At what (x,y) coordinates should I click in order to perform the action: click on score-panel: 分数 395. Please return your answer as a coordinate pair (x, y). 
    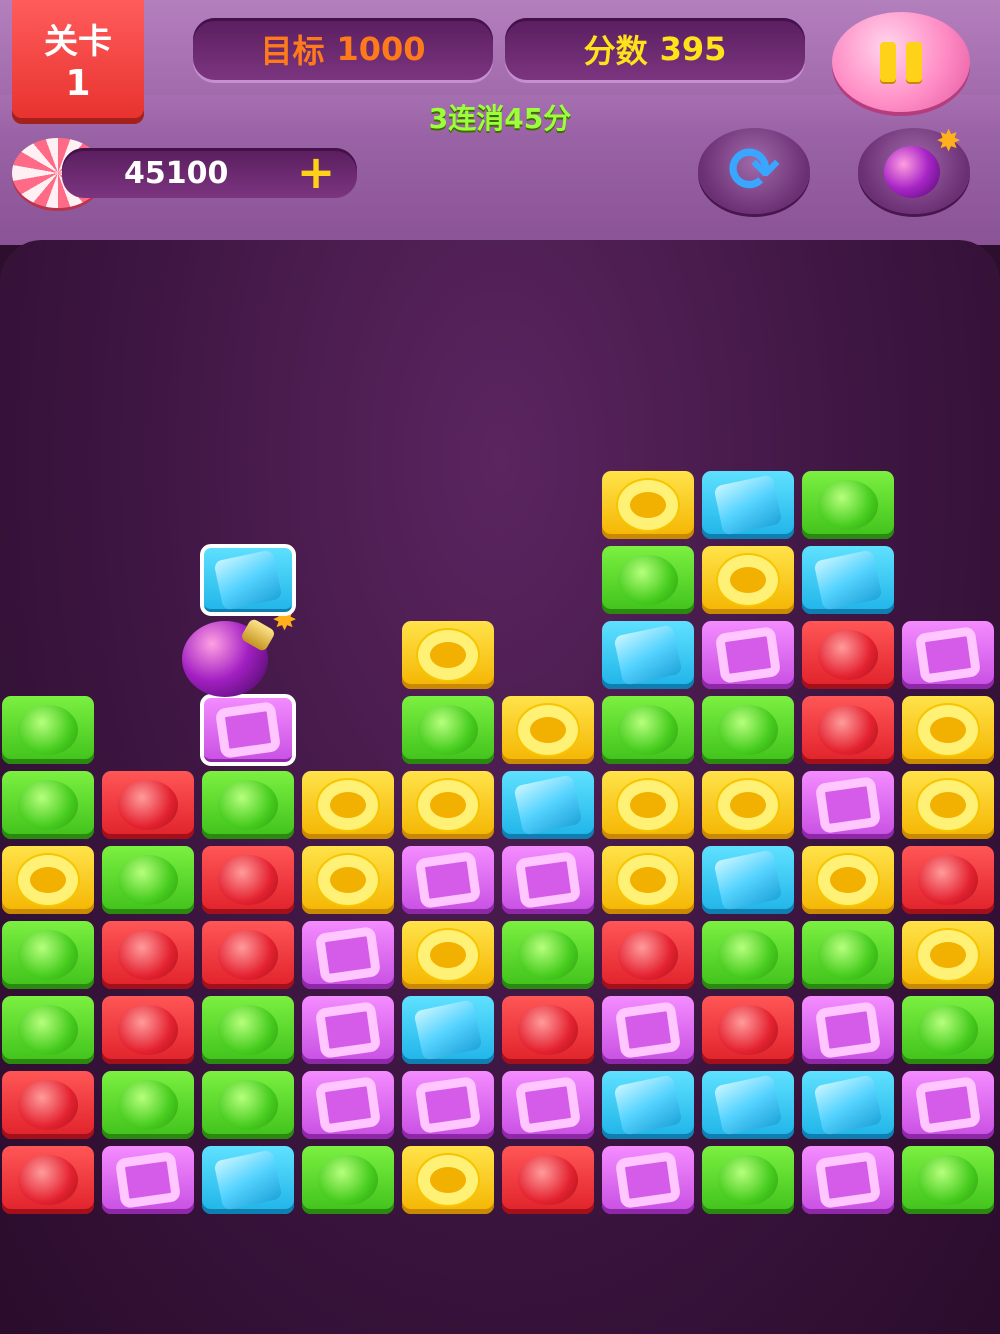
    Looking at the image, I should click on (655, 49).